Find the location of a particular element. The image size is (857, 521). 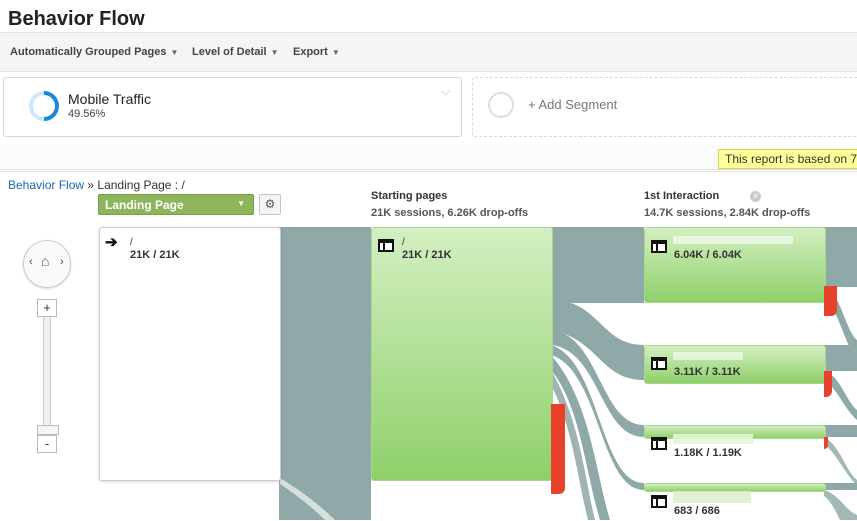

breadcrumb: Behavior Flow » Landing Page : / is located at coordinates (96, 185).